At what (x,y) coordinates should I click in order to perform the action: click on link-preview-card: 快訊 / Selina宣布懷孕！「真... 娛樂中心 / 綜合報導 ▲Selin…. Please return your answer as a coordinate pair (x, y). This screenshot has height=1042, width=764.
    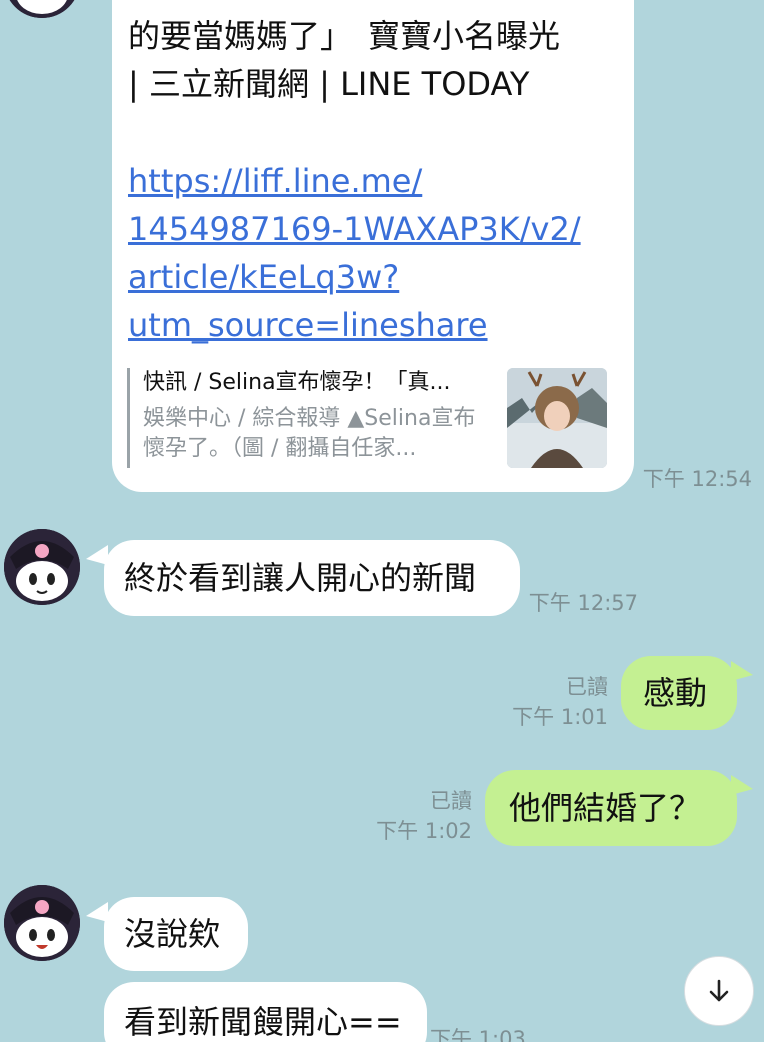
    Looking at the image, I should click on (367, 418).